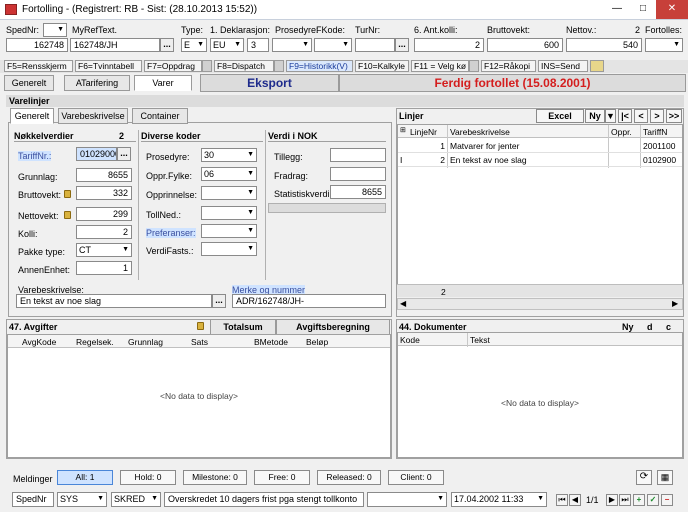 The image size is (688, 512). What do you see at coordinates (560, 116) in the screenshot?
I see `excel-button: Excel` at bounding box center [560, 116].